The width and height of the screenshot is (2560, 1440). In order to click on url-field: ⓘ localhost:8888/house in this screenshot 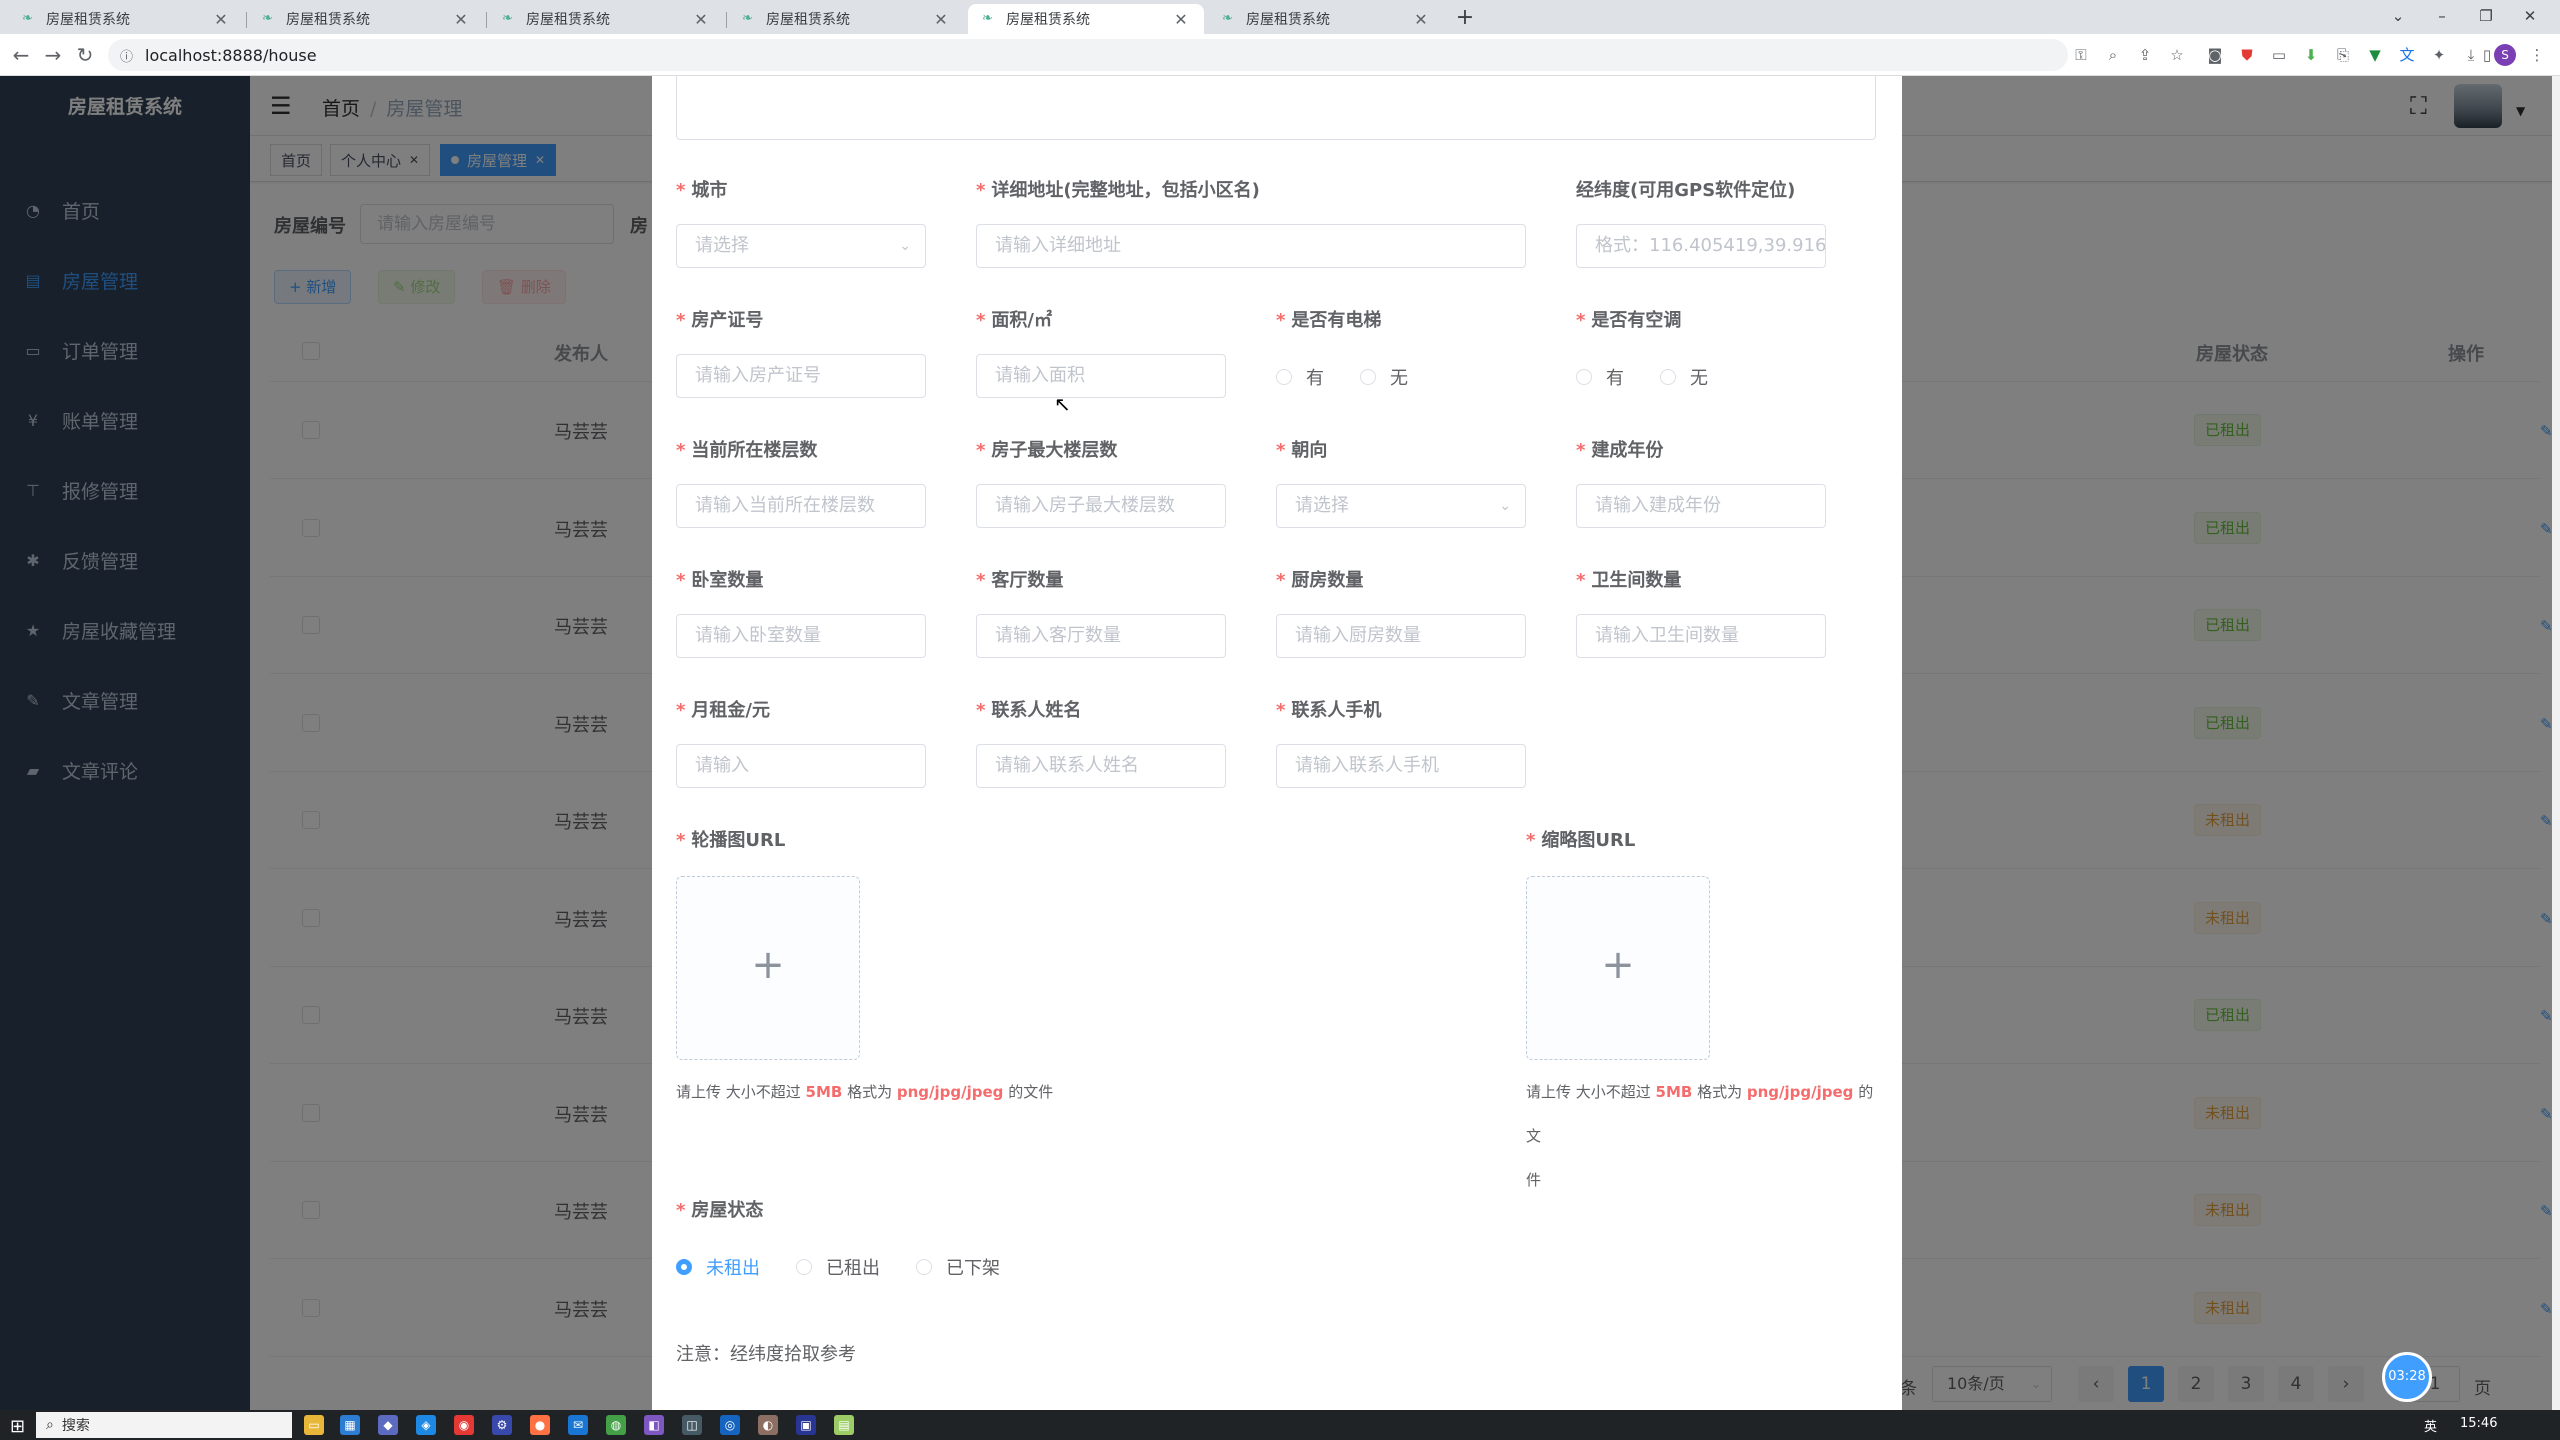, I will do `click(1088, 55)`.